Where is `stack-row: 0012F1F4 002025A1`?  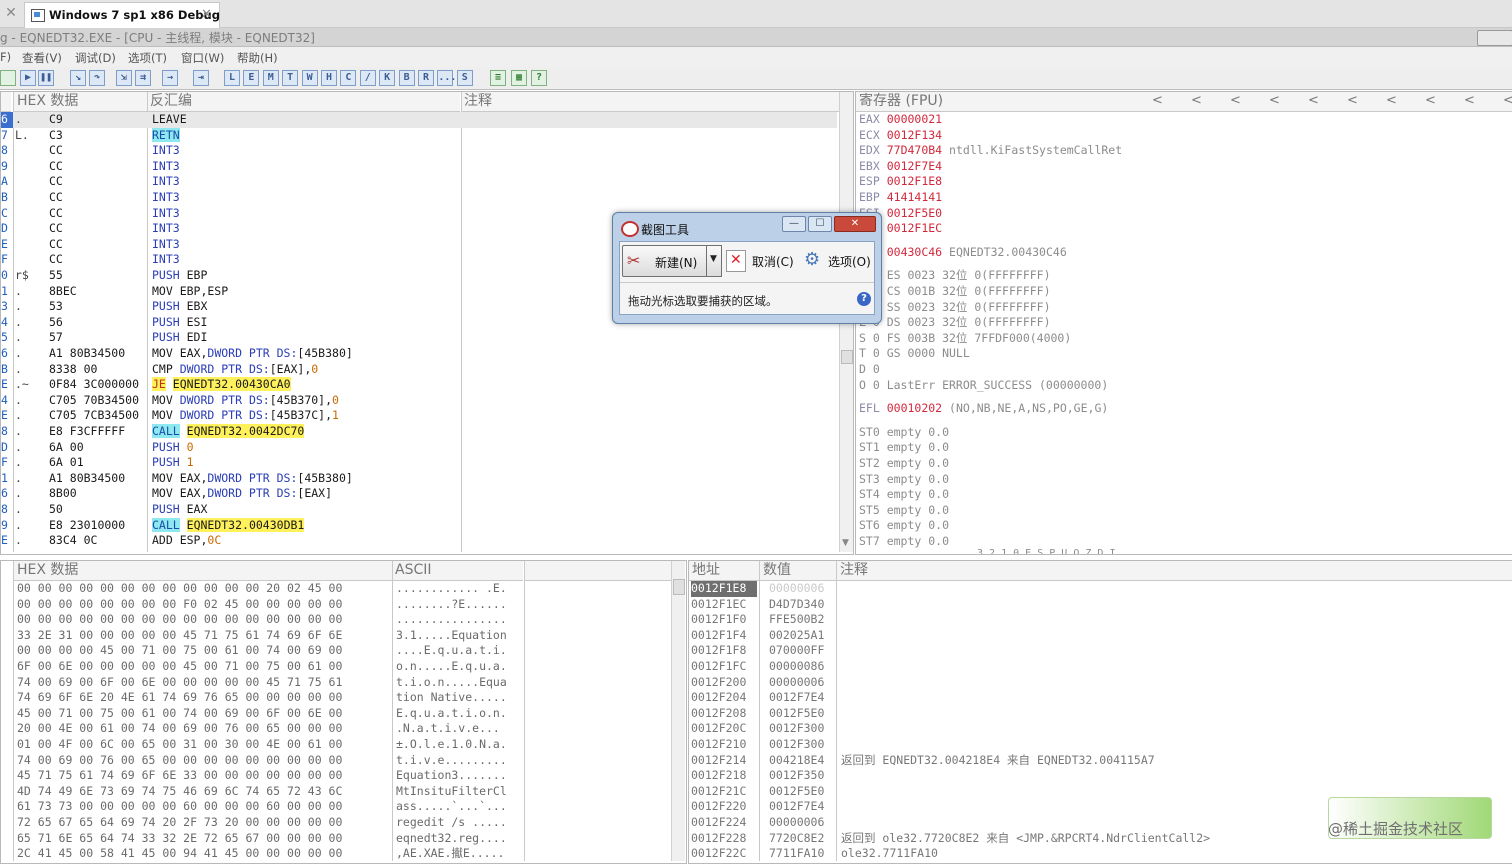
stack-row: 0012F1F4 002025A1 is located at coordinates (1099, 636).